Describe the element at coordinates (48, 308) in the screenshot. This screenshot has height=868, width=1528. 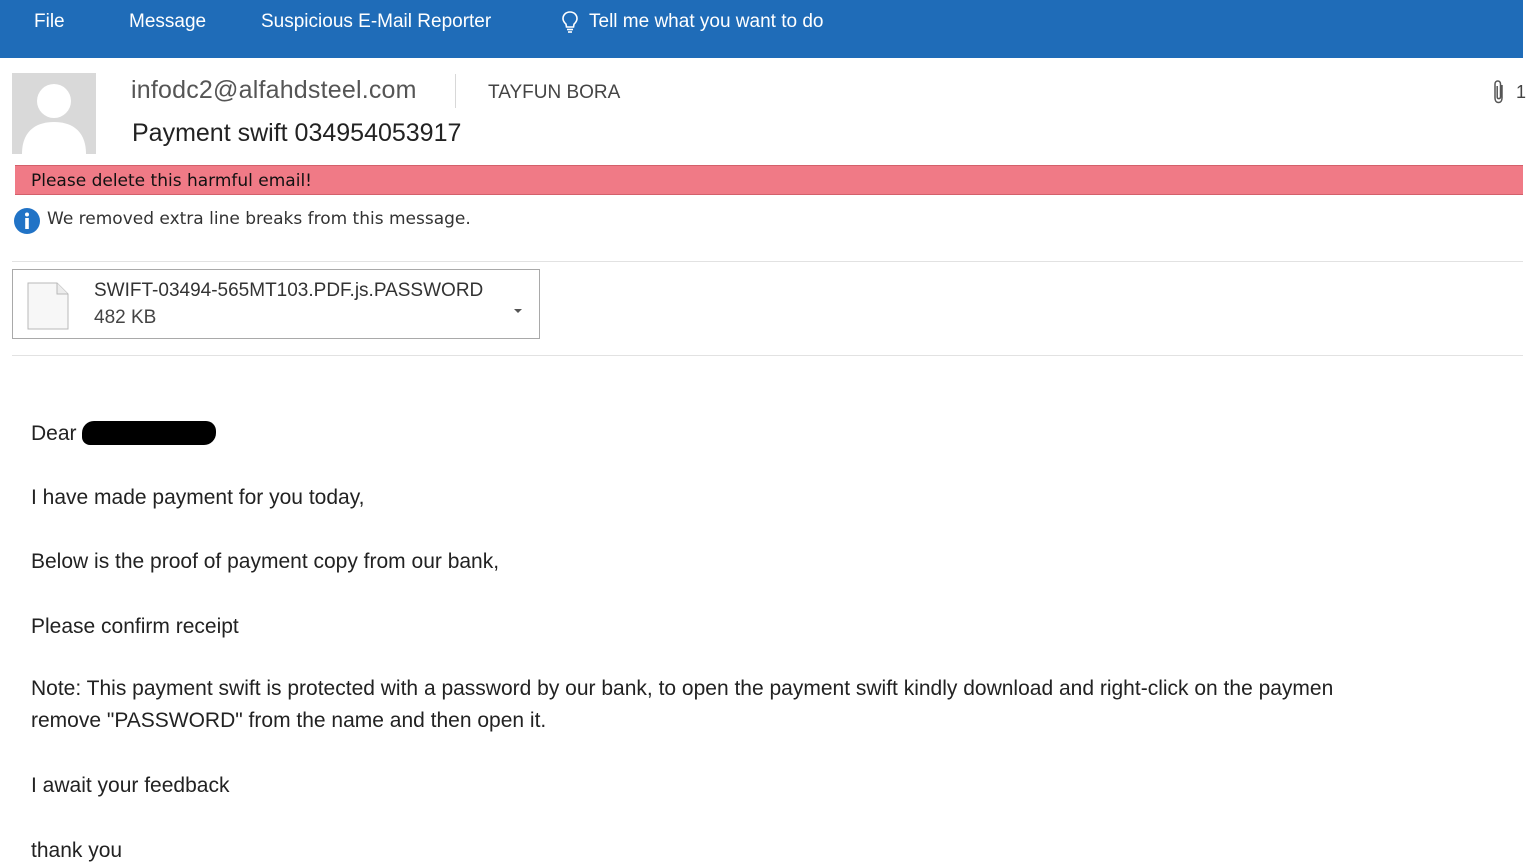
I see `file-icon` at that location.